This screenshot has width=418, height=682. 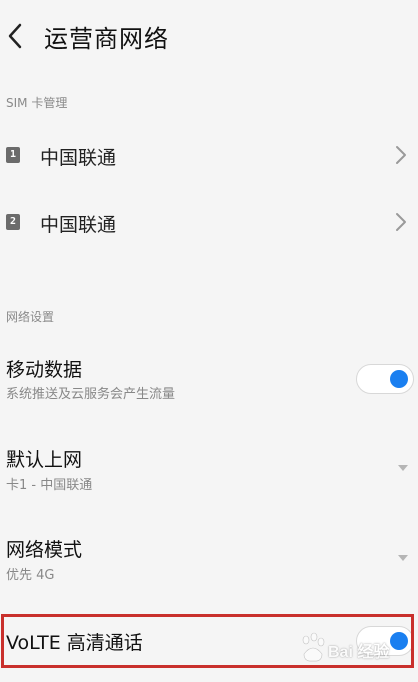 What do you see at coordinates (385, 379) in the screenshot?
I see `mobile-data-toggle` at bounding box center [385, 379].